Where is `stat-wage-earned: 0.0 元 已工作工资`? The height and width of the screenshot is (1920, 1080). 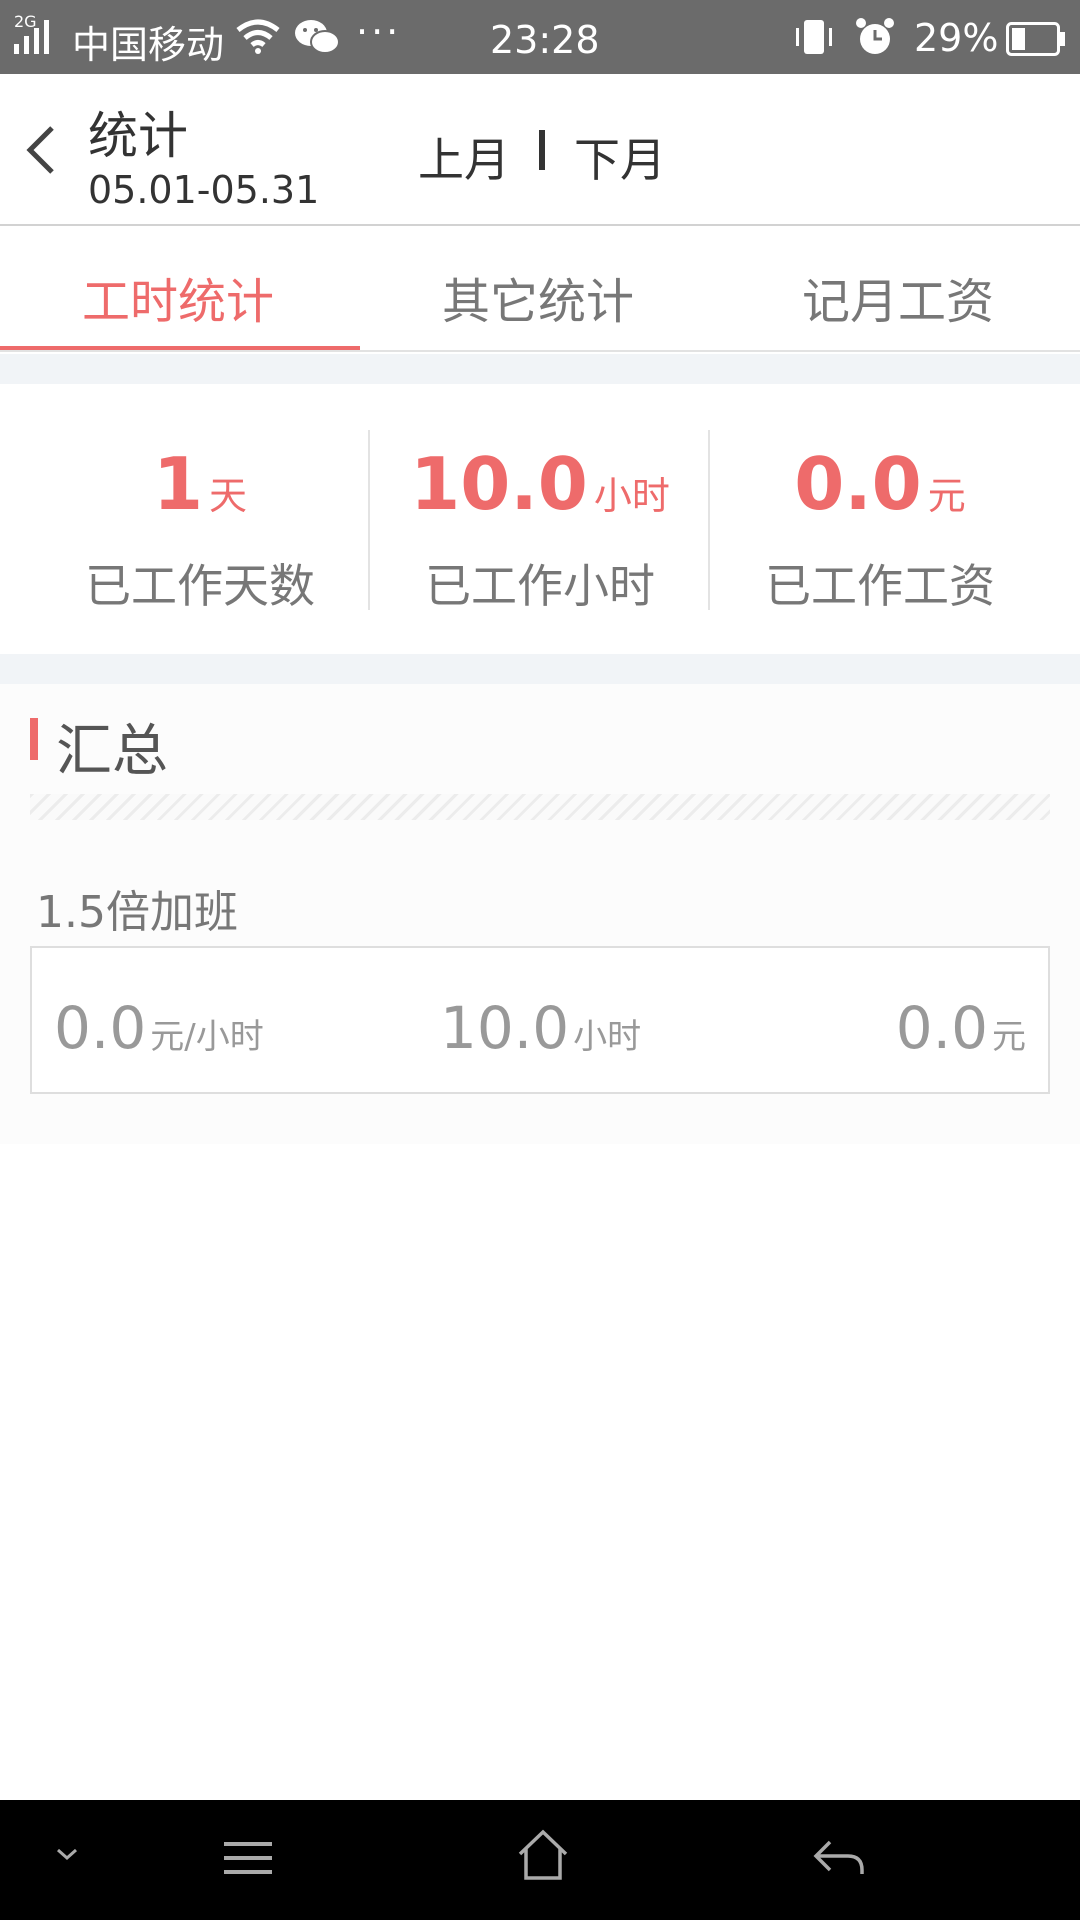
stat-wage-earned: 0.0 元 已工作工资 is located at coordinates (880, 519).